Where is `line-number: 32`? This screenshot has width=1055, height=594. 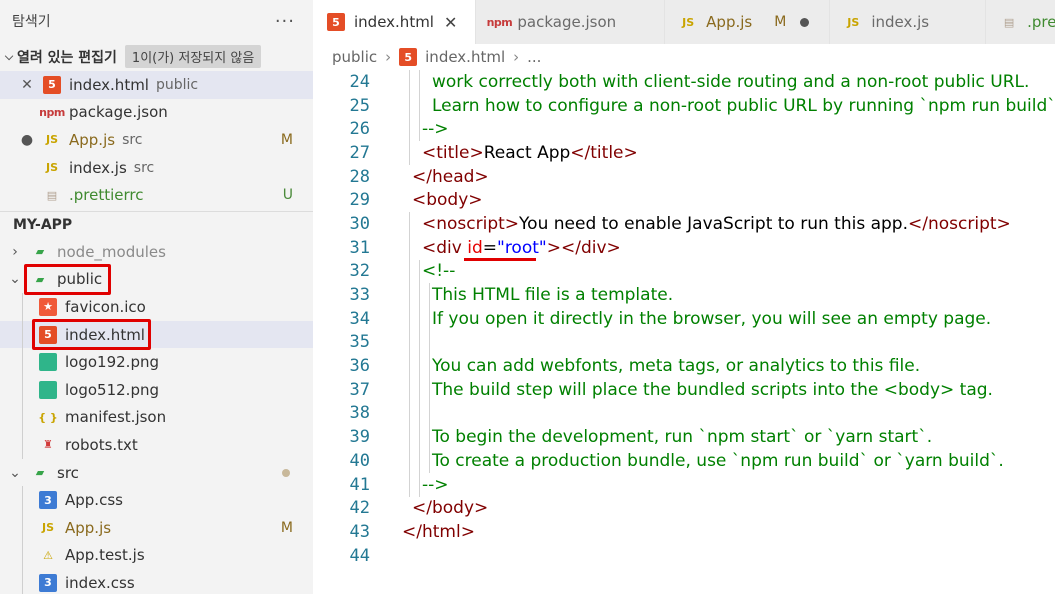
line-number: 32 is located at coordinates (359, 271).